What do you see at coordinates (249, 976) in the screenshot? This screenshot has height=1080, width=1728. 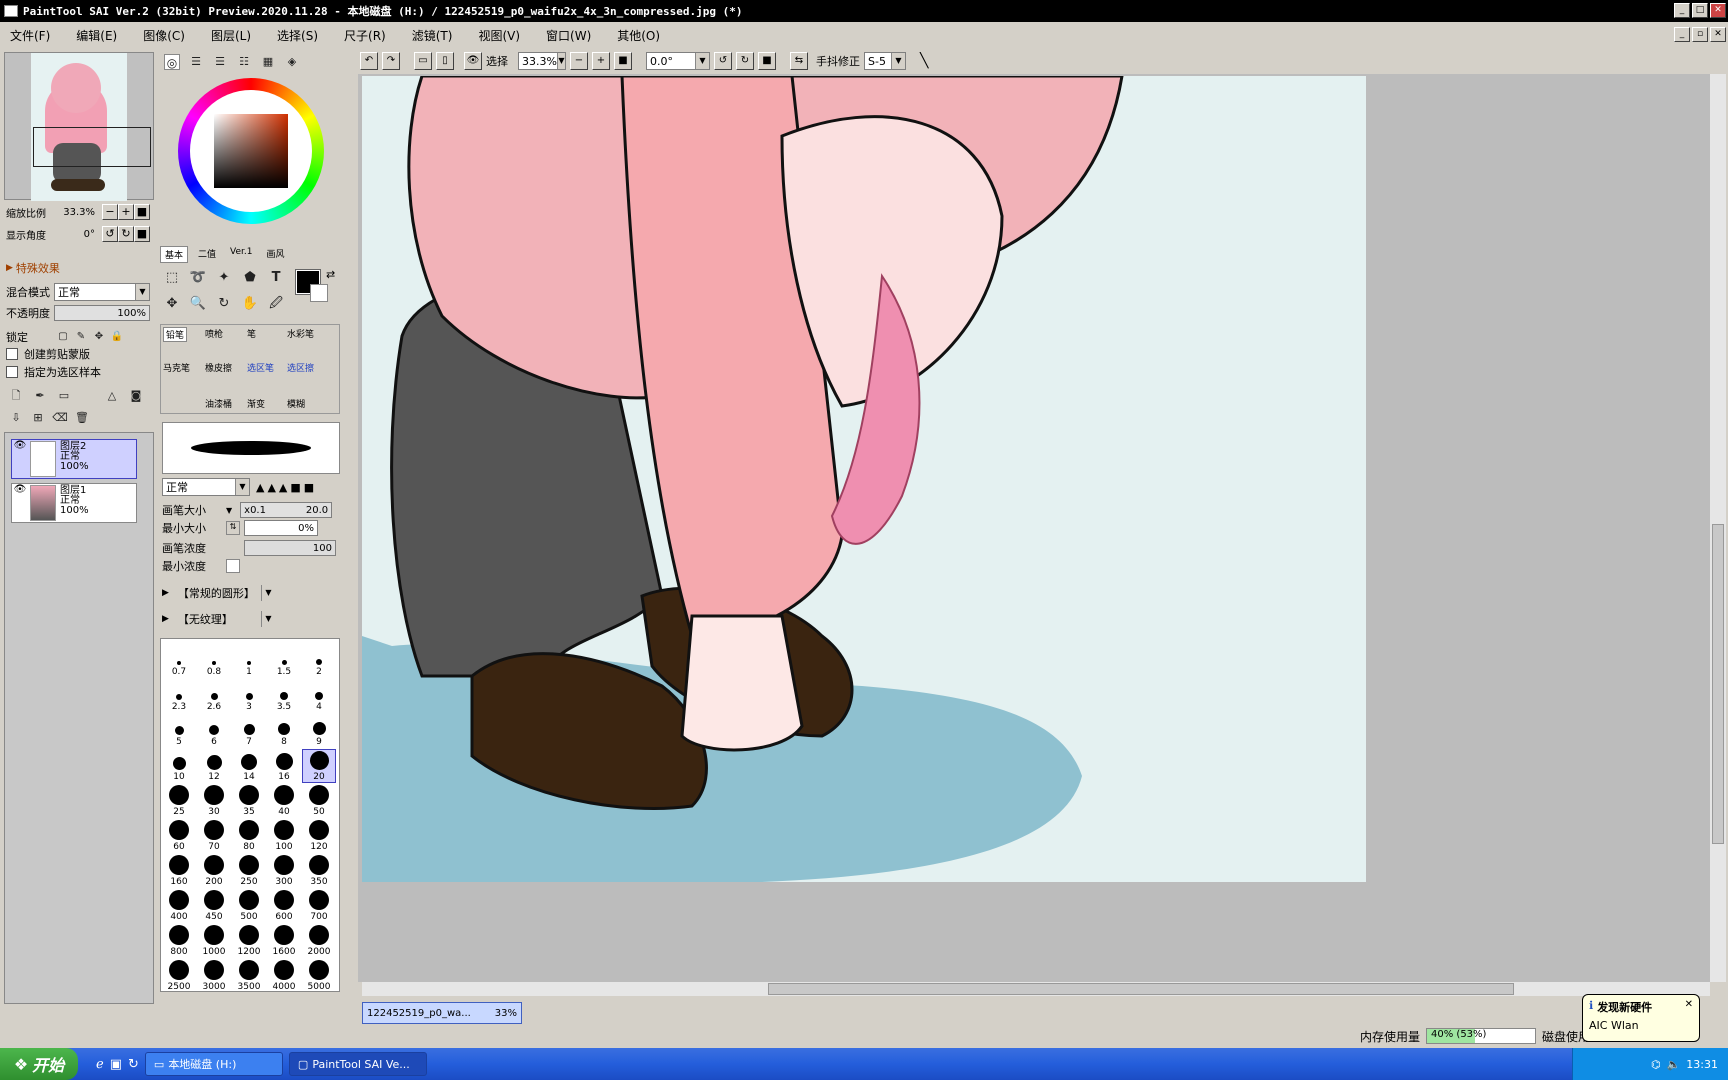 I see `size-preset: 3500` at bounding box center [249, 976].